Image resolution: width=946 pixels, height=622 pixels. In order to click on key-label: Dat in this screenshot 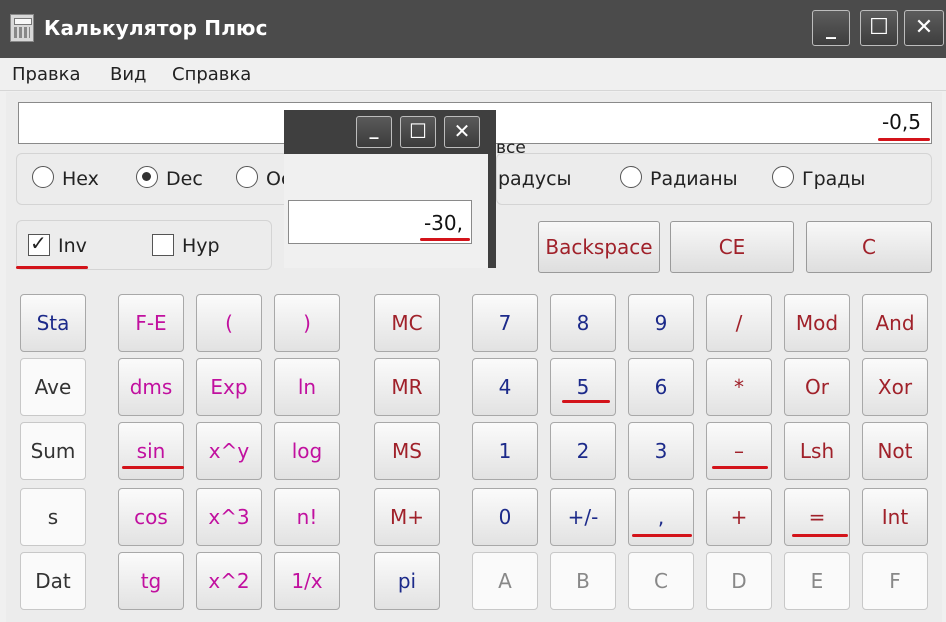, I will do `click(53, 581)`.